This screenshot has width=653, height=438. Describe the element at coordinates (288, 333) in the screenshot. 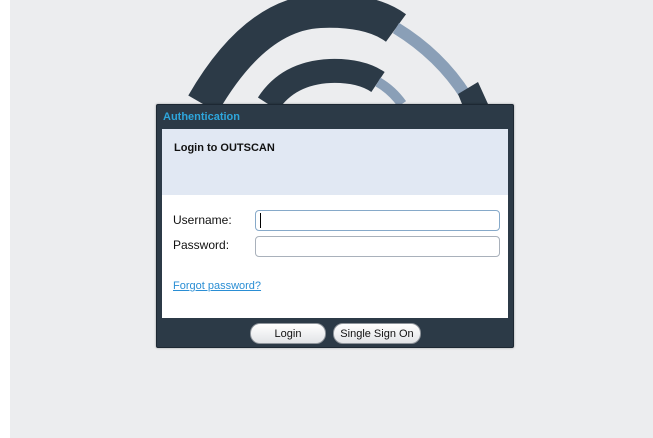

I see `login-button: Login` at that location.